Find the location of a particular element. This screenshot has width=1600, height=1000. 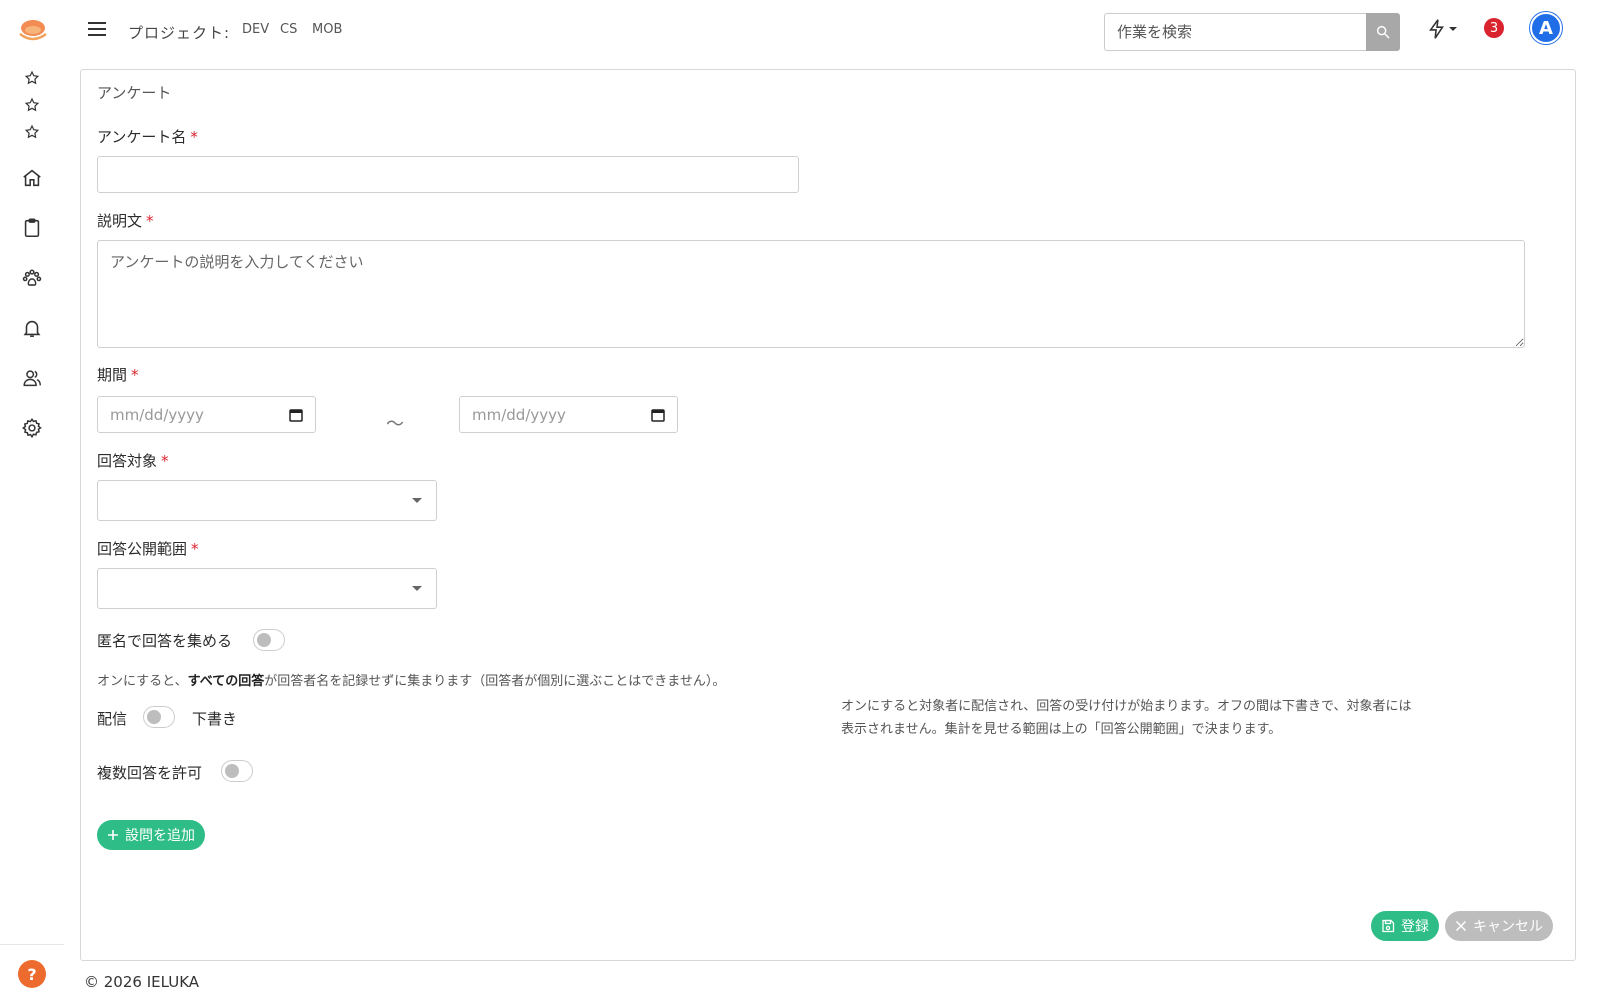

multiple-answers-label: 複数回答を許可 is located at coordinates (150, 773).